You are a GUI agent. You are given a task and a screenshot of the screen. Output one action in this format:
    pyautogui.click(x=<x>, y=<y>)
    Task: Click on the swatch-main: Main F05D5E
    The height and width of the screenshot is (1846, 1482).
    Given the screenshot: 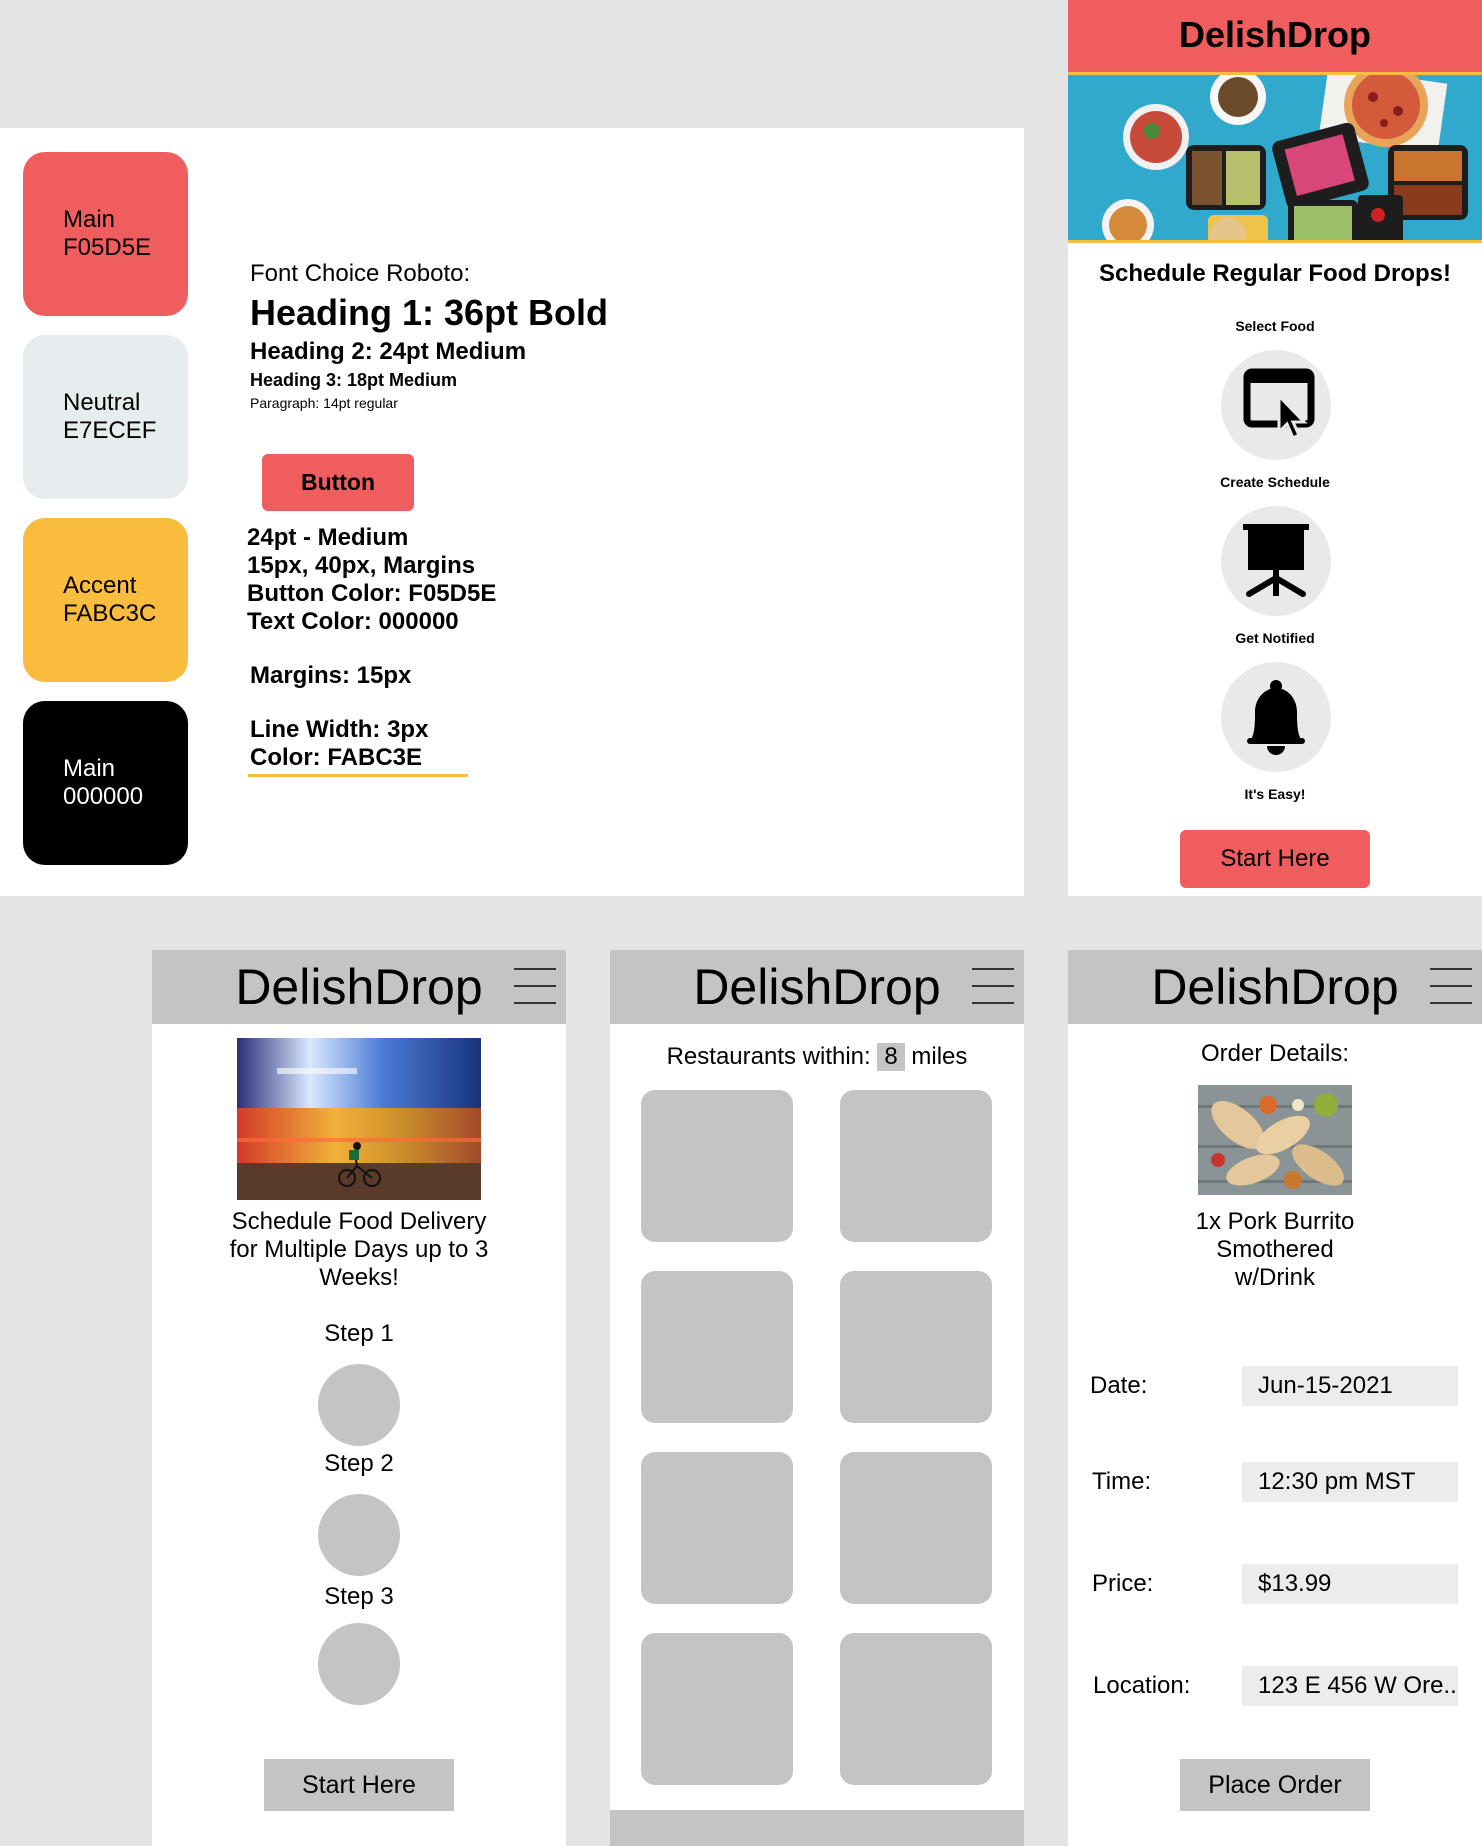 What is the action you would take?
    pyautogui.click(x=105, y=234)
    